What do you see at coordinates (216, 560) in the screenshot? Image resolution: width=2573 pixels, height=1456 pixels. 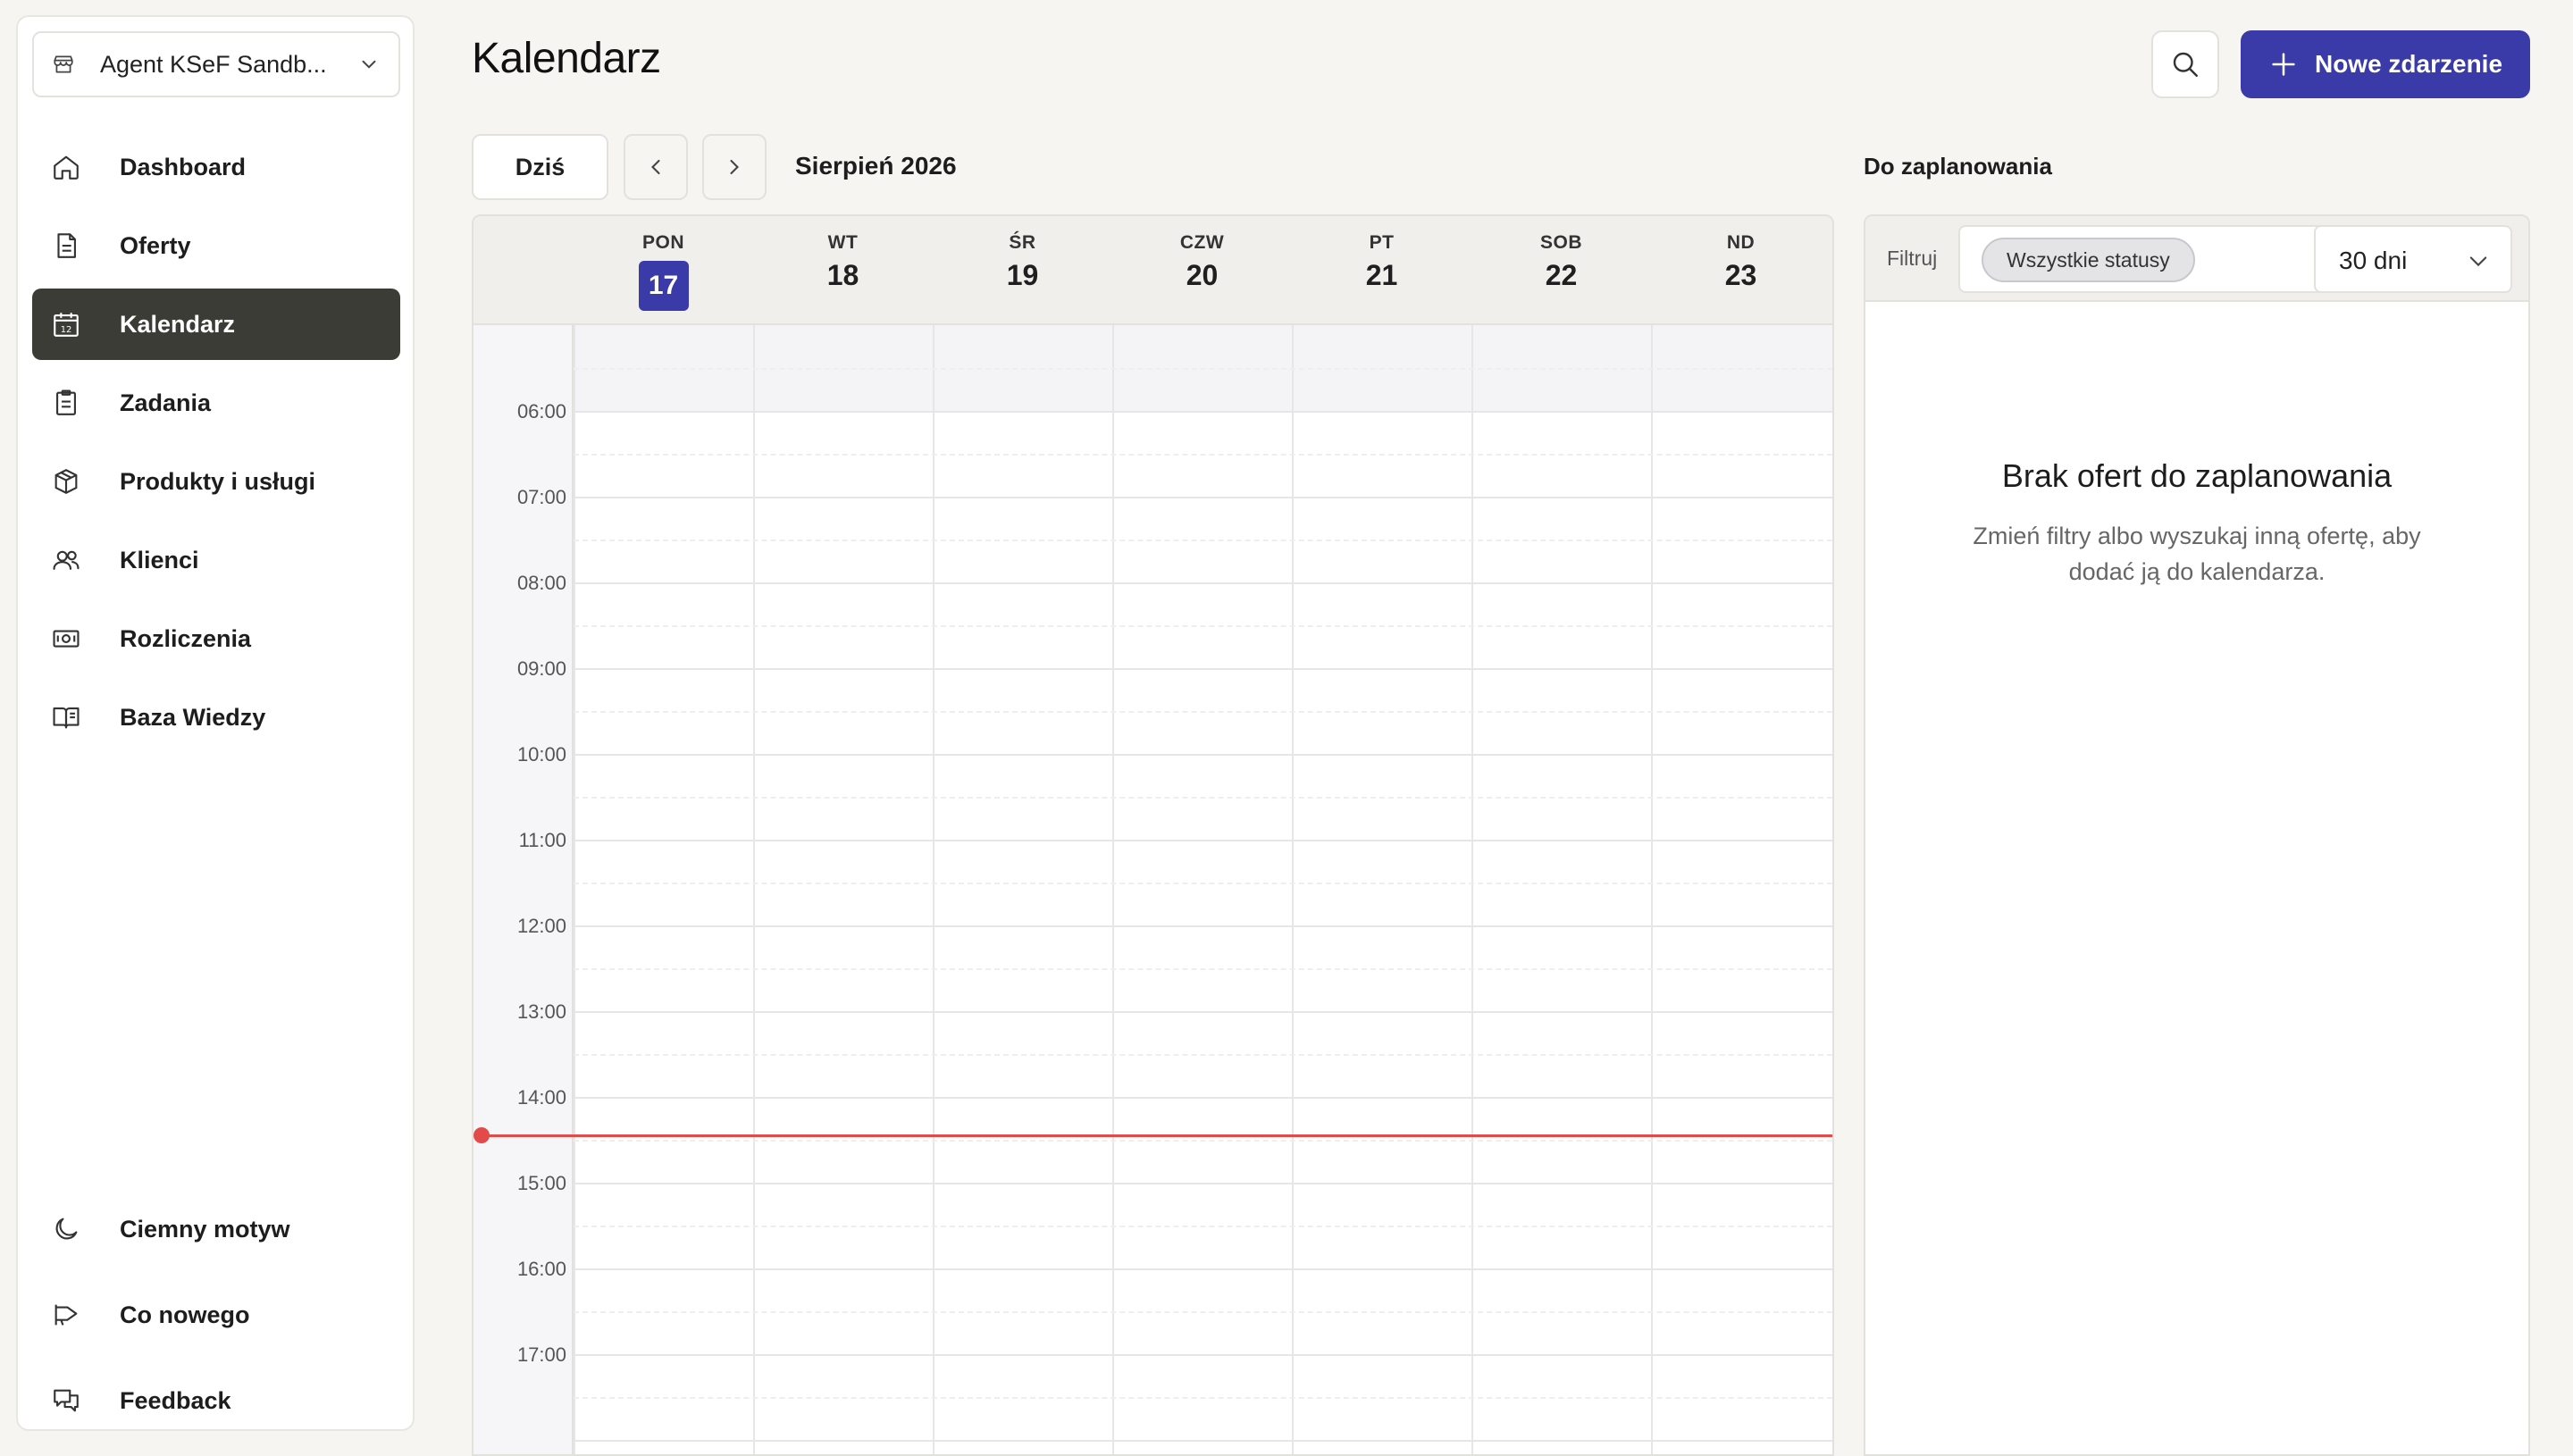 I see `sidebar-item-klienci: Klienci` at bounding box center [216, 560].